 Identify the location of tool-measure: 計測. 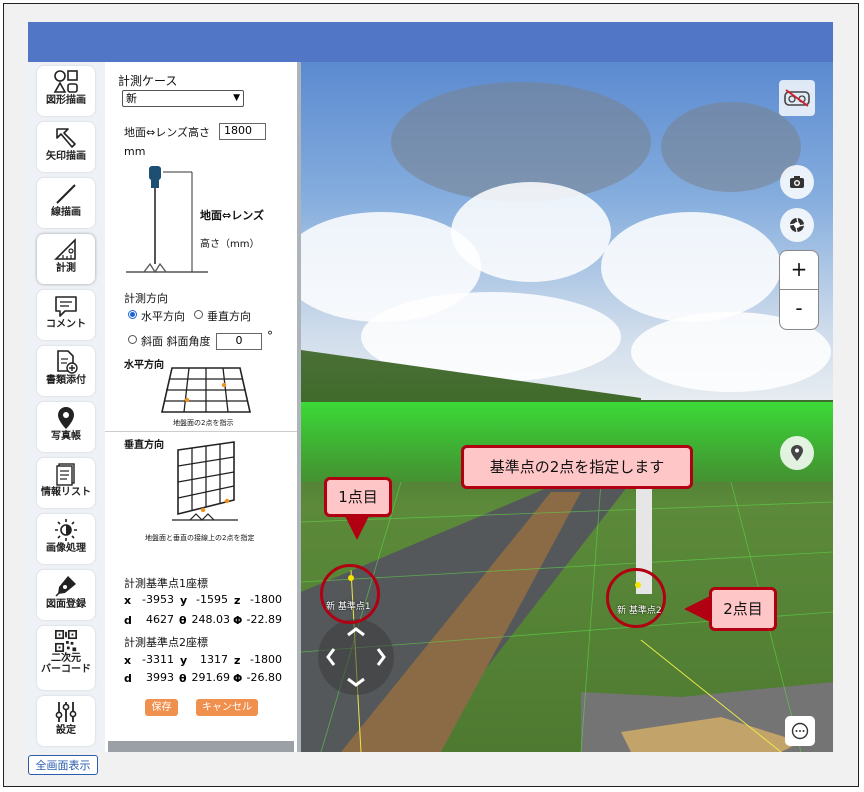
(66, 259).